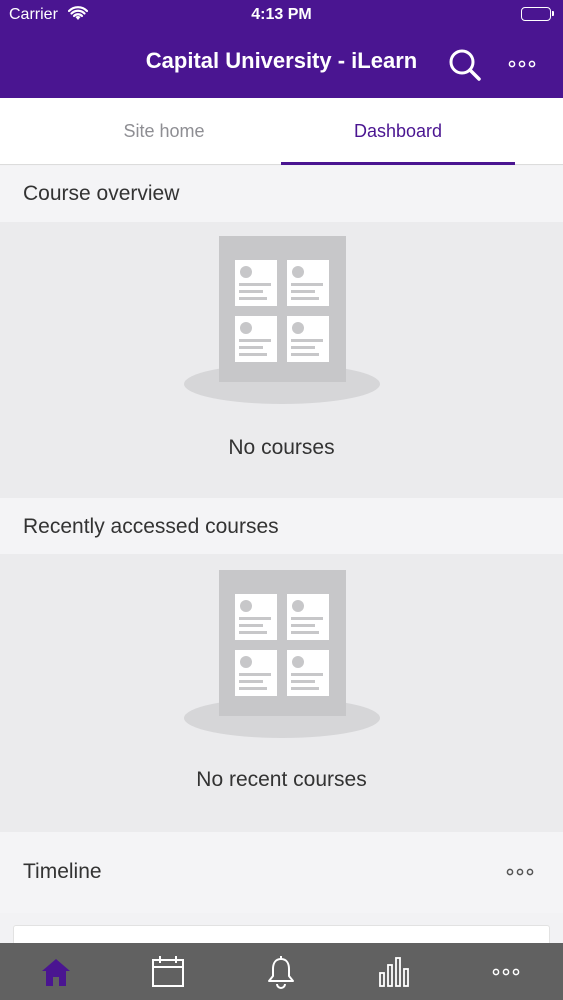 The image size is (563, 1000). What do you see at coordinates (281, 526) in the screenshot?
I see `recent-courses-header: Recently accessed courses` at bounding box center [281, 526].